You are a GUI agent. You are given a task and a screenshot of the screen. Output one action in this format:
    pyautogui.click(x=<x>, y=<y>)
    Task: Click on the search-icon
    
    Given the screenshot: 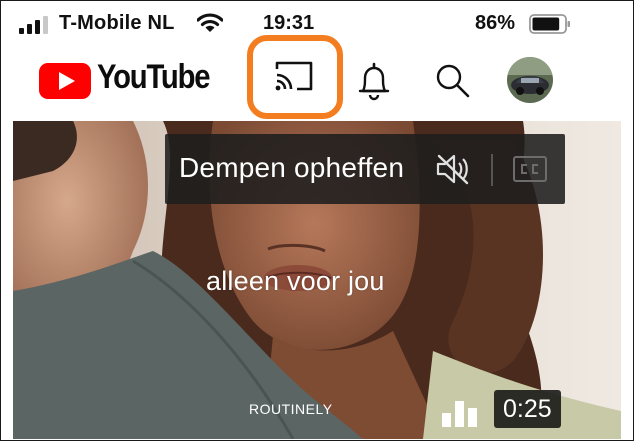 What is the action you would take?
    pyautogui.click(x=453, y=81)
    